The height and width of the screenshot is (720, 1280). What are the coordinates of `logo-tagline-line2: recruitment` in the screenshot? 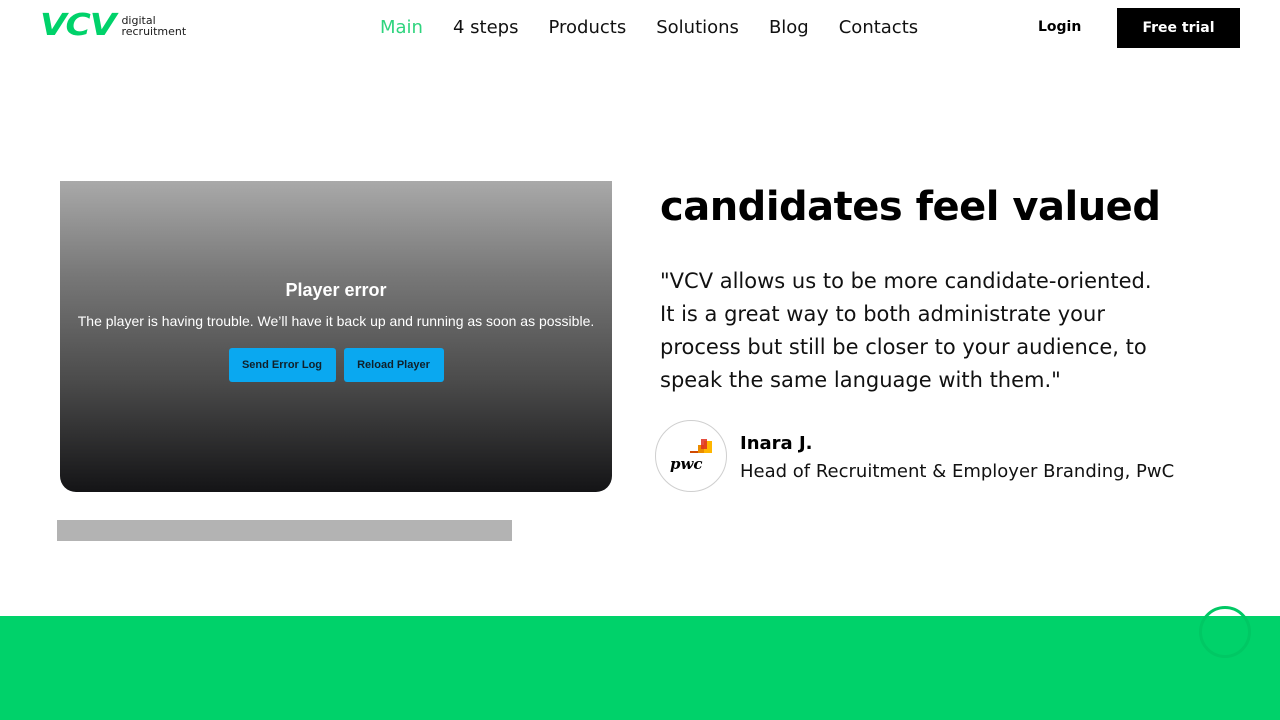 It's located at (154, 31).